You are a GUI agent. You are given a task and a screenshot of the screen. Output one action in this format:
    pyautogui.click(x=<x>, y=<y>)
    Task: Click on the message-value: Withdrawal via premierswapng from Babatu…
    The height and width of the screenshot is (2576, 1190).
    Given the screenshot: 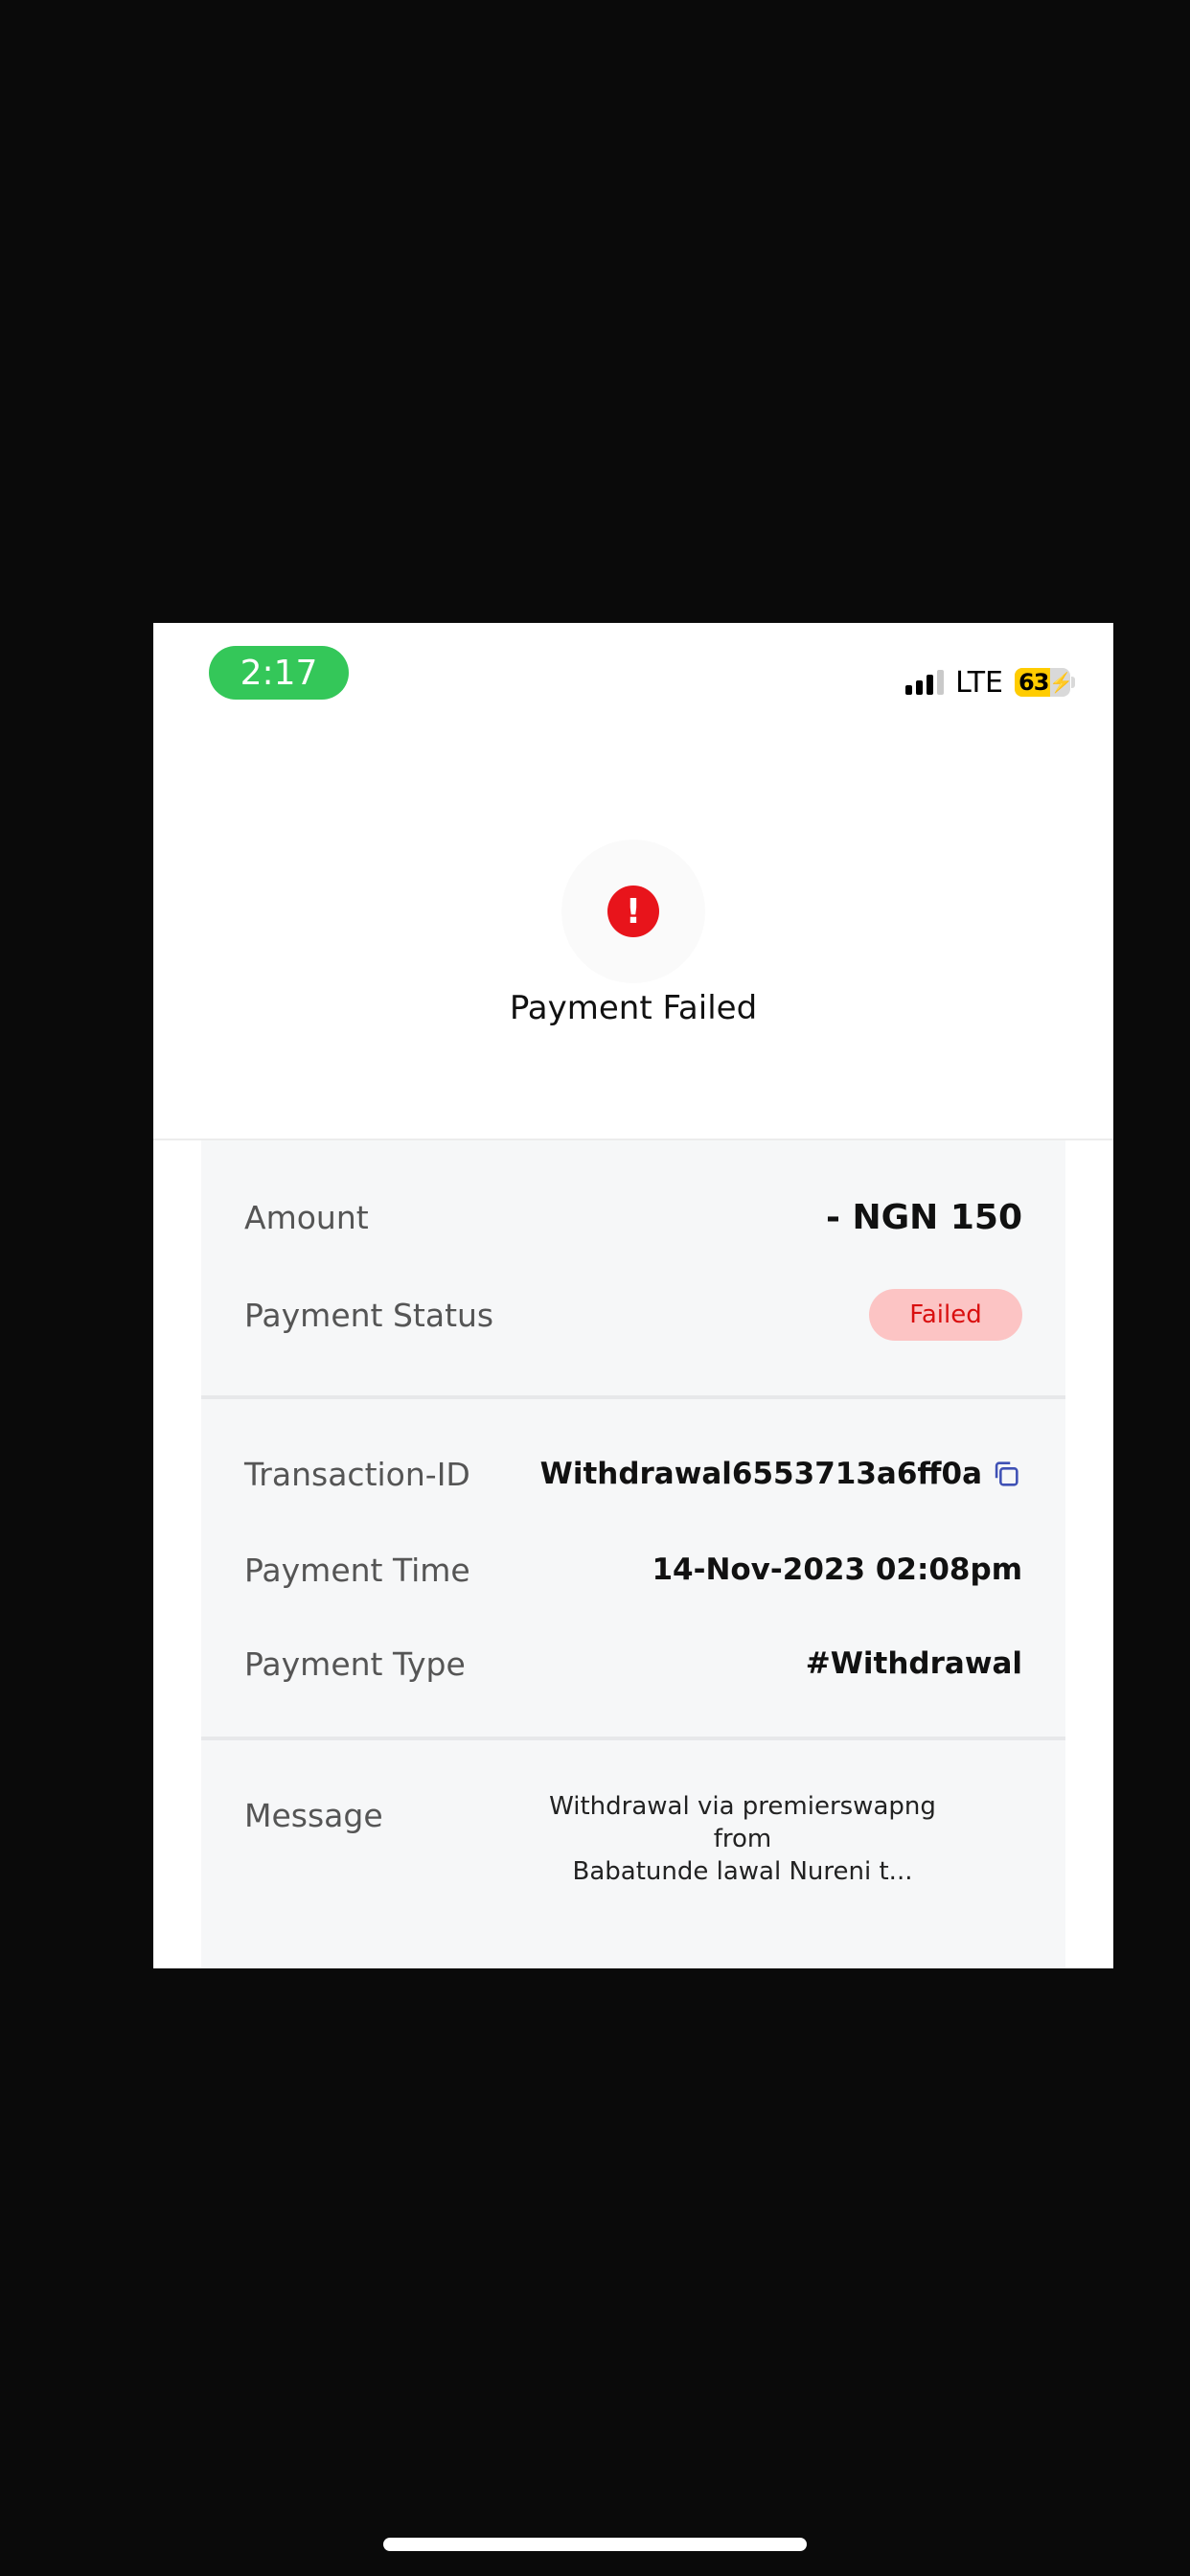 What is the action you would take?
    pyautogui.click(x=743, y=1839)
    